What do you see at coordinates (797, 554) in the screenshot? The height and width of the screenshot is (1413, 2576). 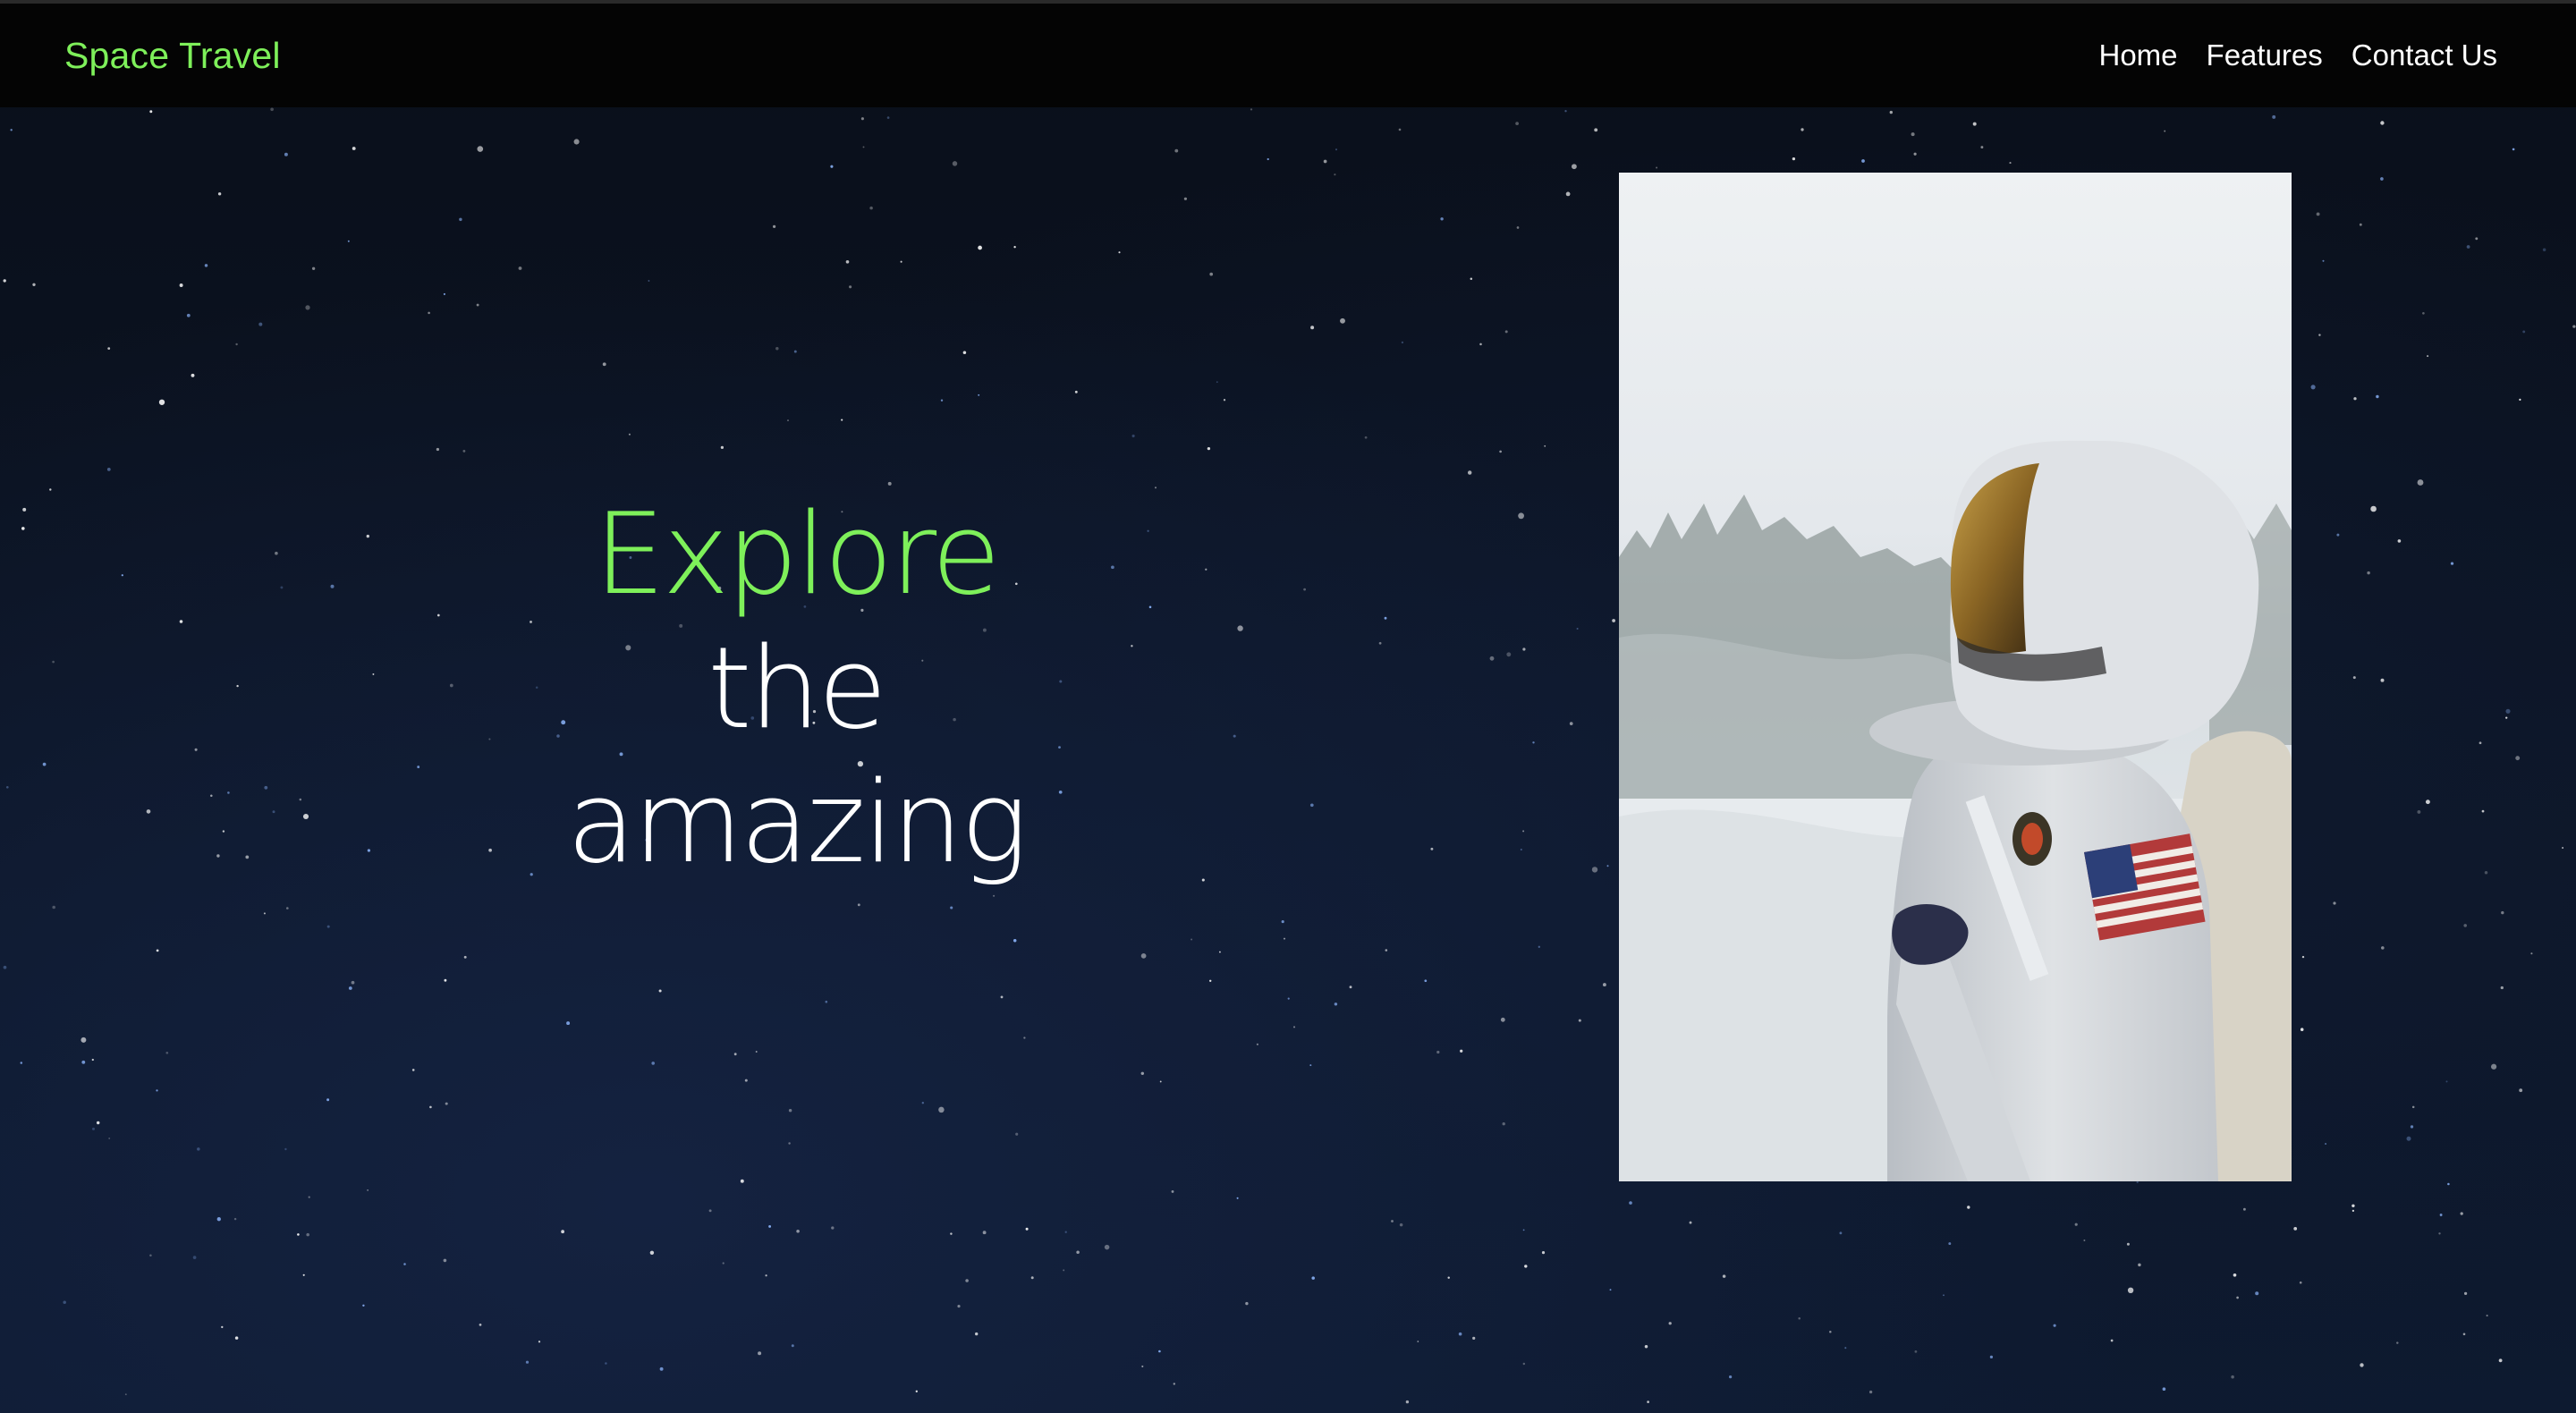 I see `hero-heading-line1: Explore` at bounding box center [797, 554].